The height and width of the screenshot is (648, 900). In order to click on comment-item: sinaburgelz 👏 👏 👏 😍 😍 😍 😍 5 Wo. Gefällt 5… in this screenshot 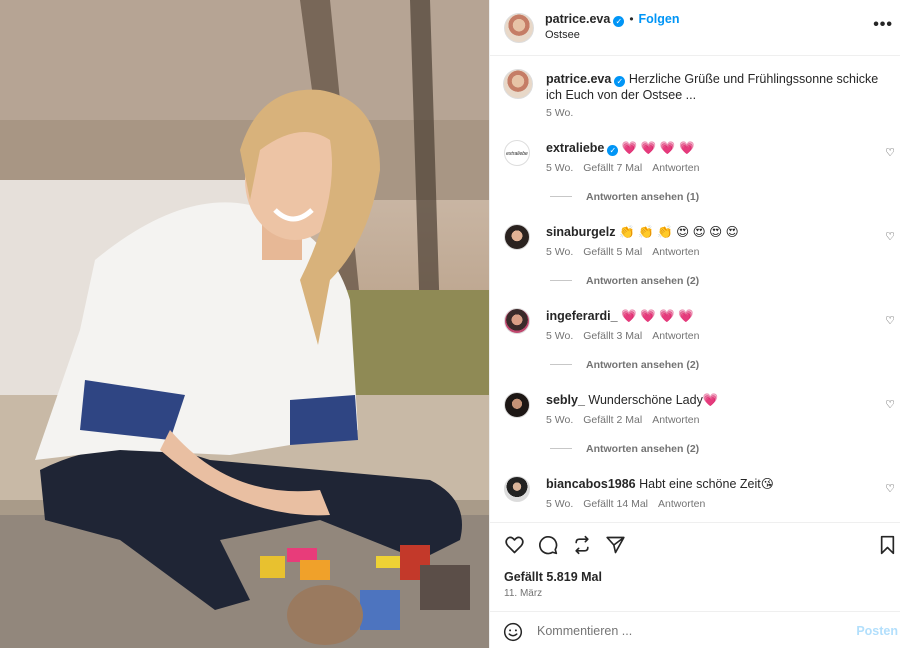, I will do `click(699, 258)`.